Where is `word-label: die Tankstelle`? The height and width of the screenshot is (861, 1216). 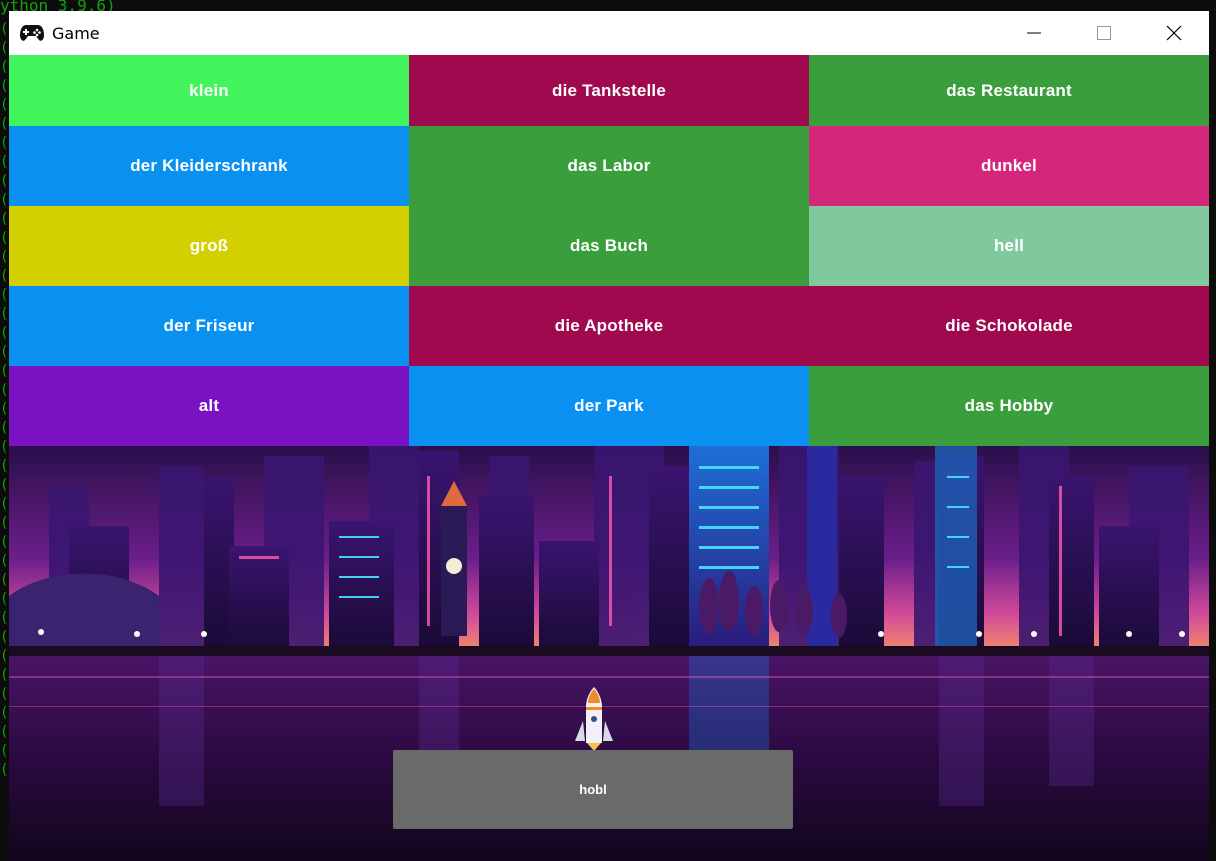
word-label: die Tankstelle is located at coordinates (609, 90).